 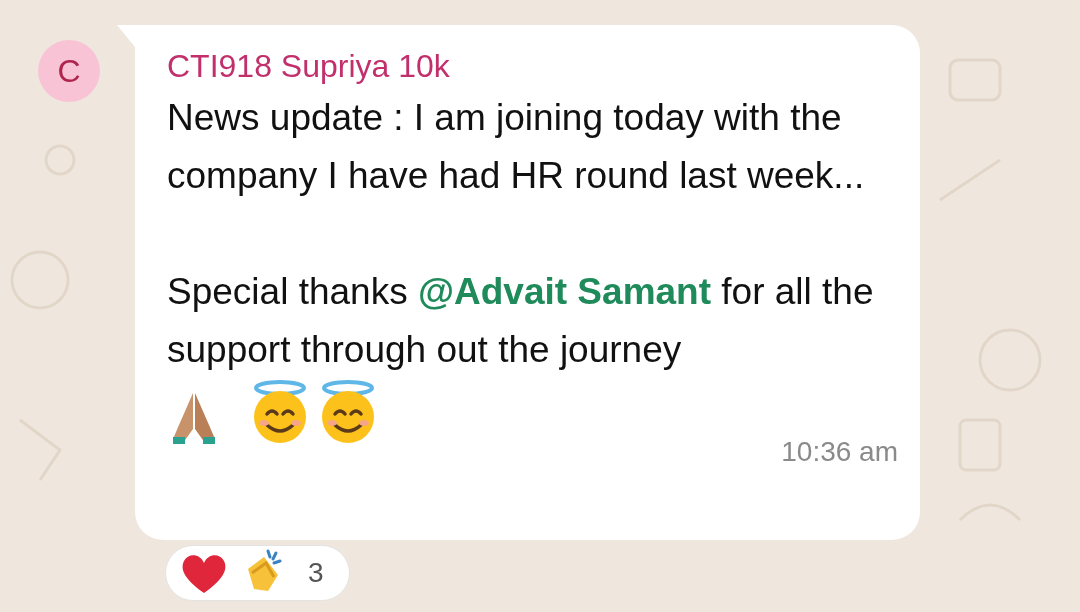 What do you see at coordinates (309, 66) in the screenshot?
I see `sender-name: CTI918 Supriya 10k` at bounding box center [309, 66].